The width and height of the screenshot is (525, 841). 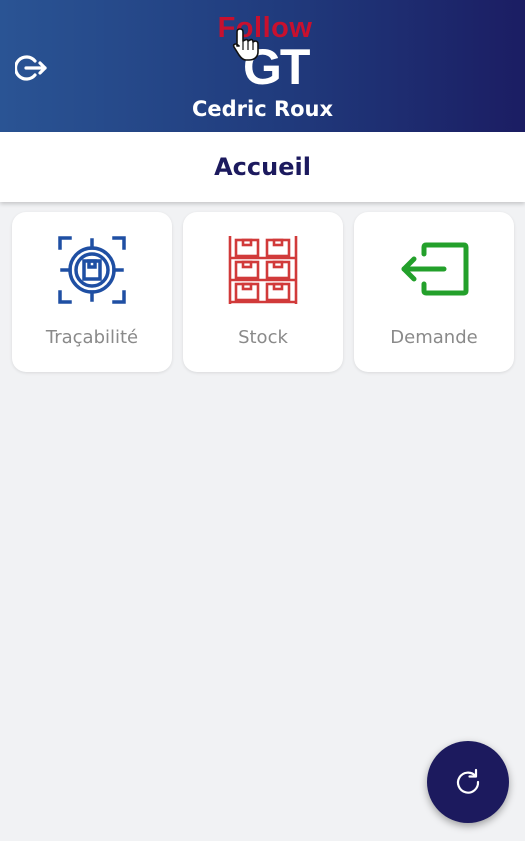 What do you see at coordinates (31, 68) in the screenshot?
I see `logout-icon` at bounding box center [31, 68].